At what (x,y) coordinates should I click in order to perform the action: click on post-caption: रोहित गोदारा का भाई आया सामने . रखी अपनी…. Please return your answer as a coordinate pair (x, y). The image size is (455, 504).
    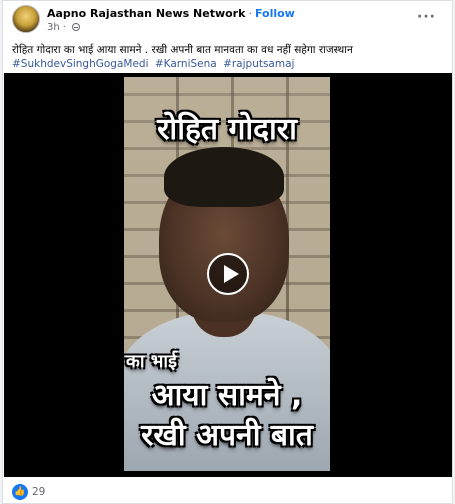
    Looking at the image, I should click on (182, 50).